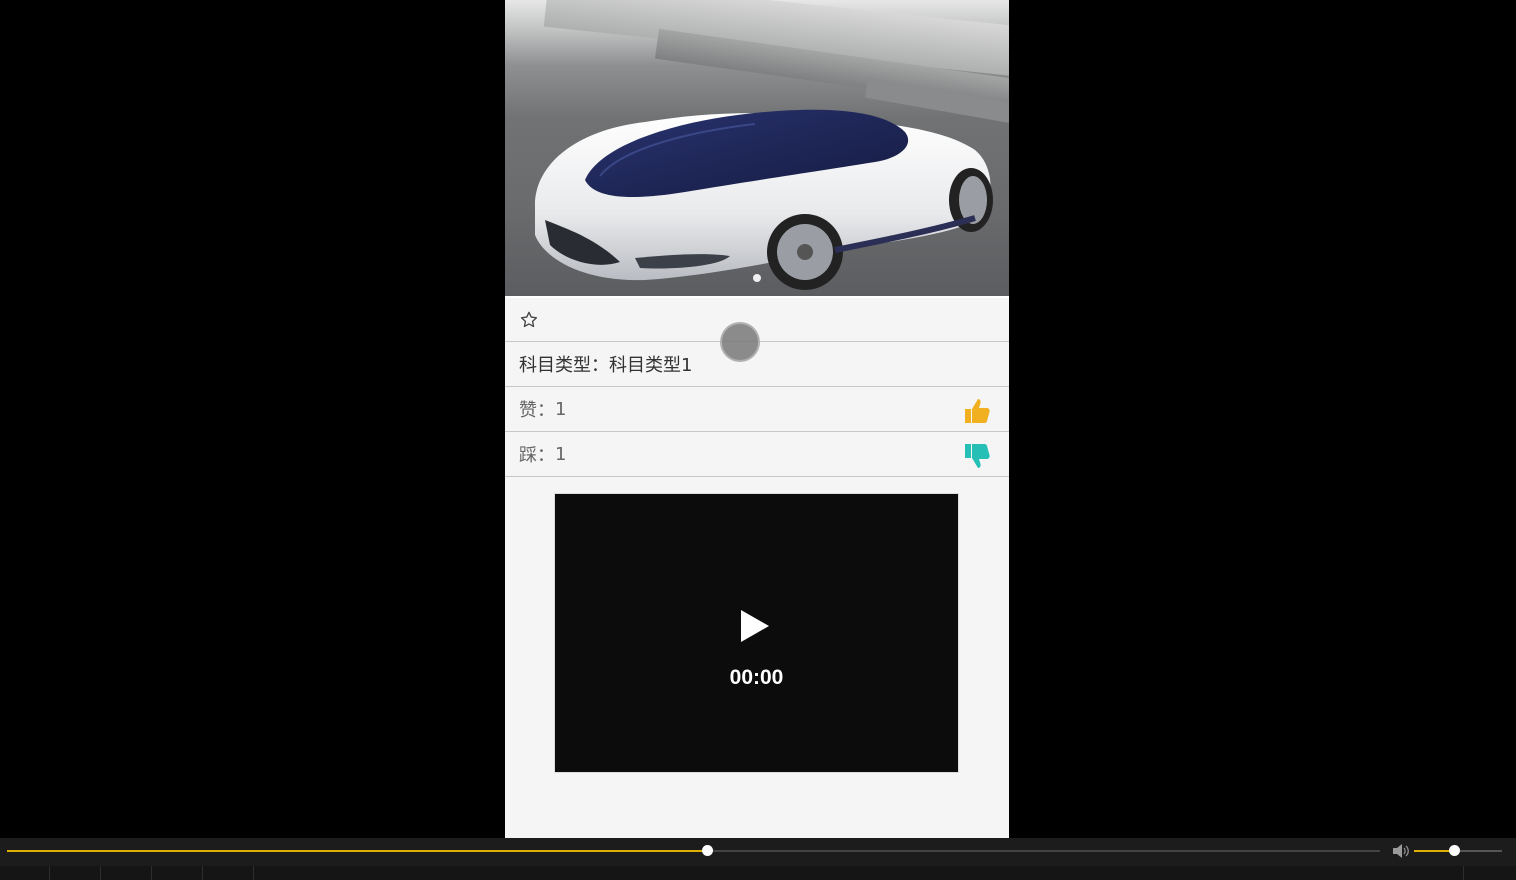  I want to click on dislikes-count: 1, so click(561, 454).